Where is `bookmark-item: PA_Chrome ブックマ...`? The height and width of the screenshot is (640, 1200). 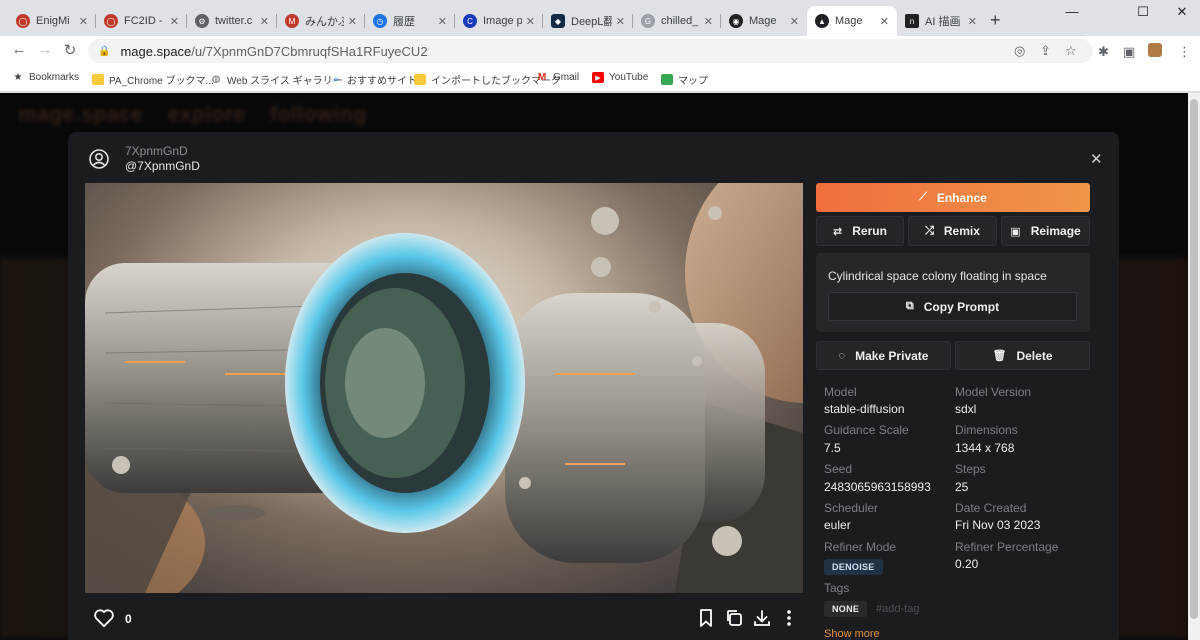
bookmark-item: PA_Chrome ブックマ... is located at coordinates (153, 79).